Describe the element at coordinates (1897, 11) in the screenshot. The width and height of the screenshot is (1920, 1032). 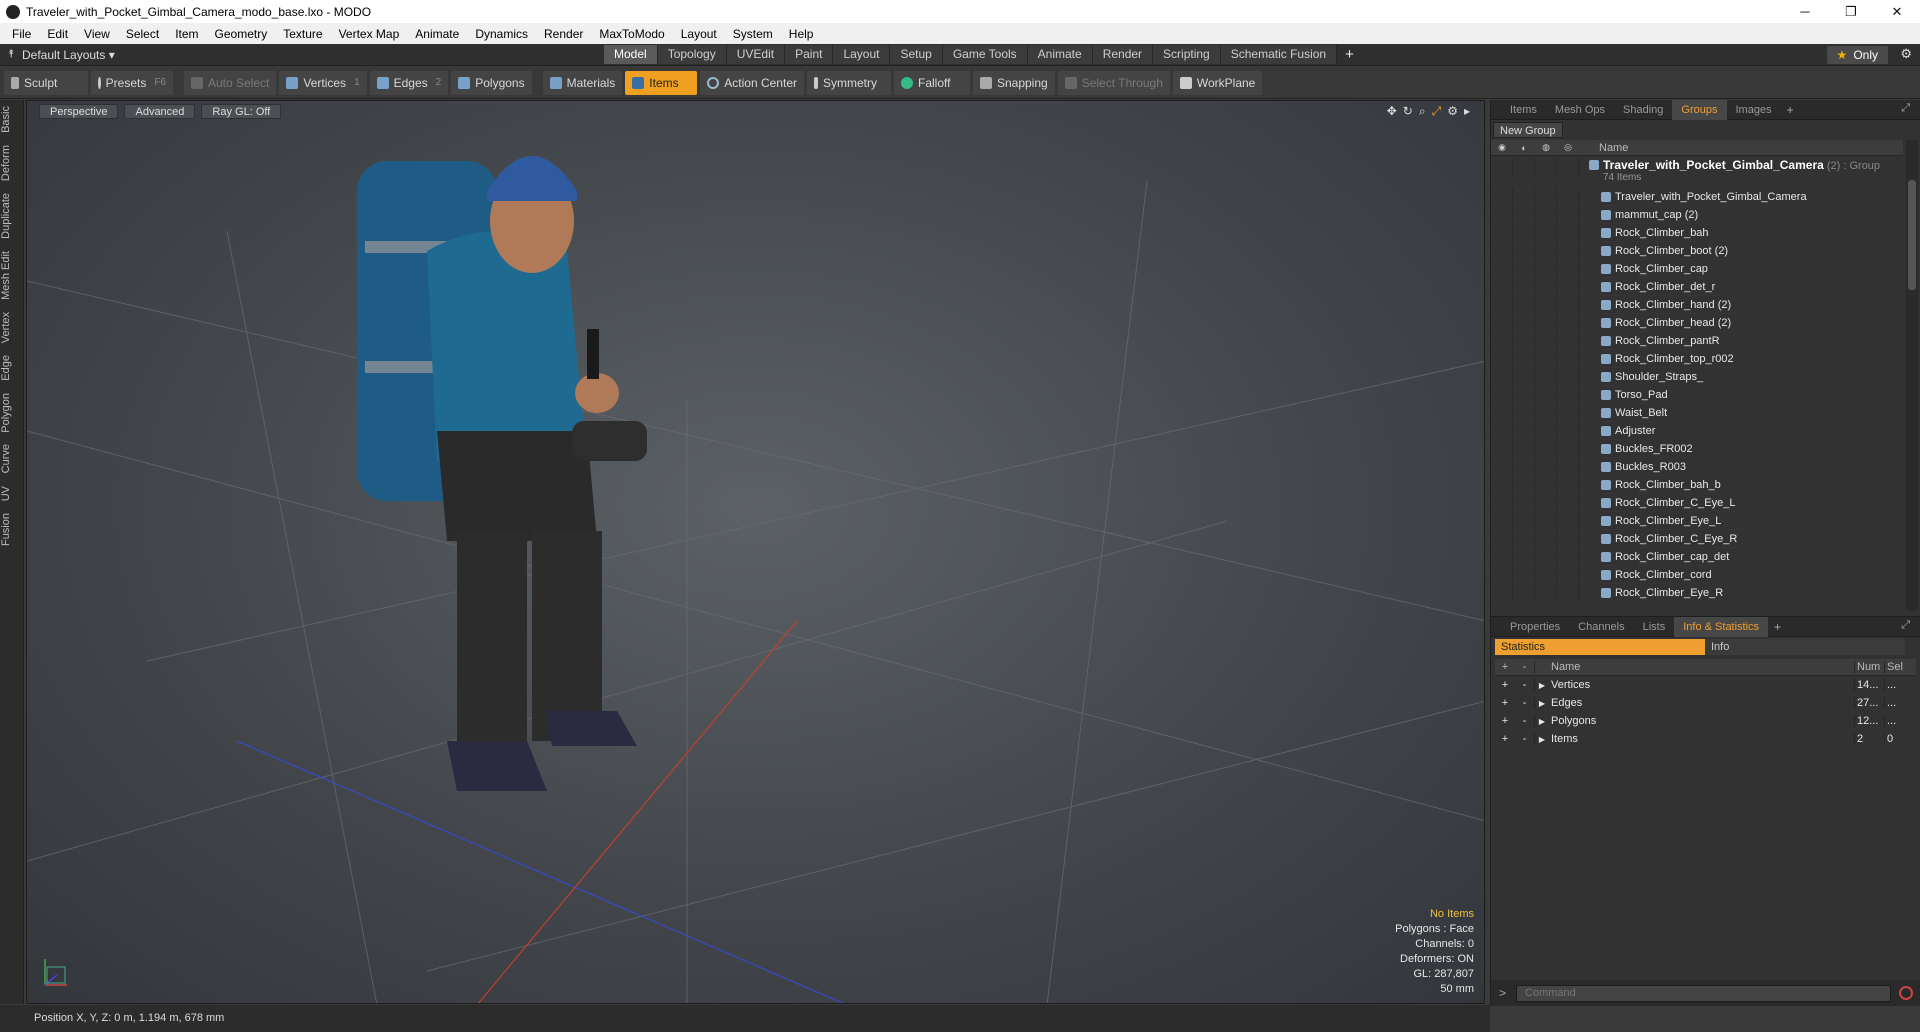
I see `close-icon: ✕` at that location.